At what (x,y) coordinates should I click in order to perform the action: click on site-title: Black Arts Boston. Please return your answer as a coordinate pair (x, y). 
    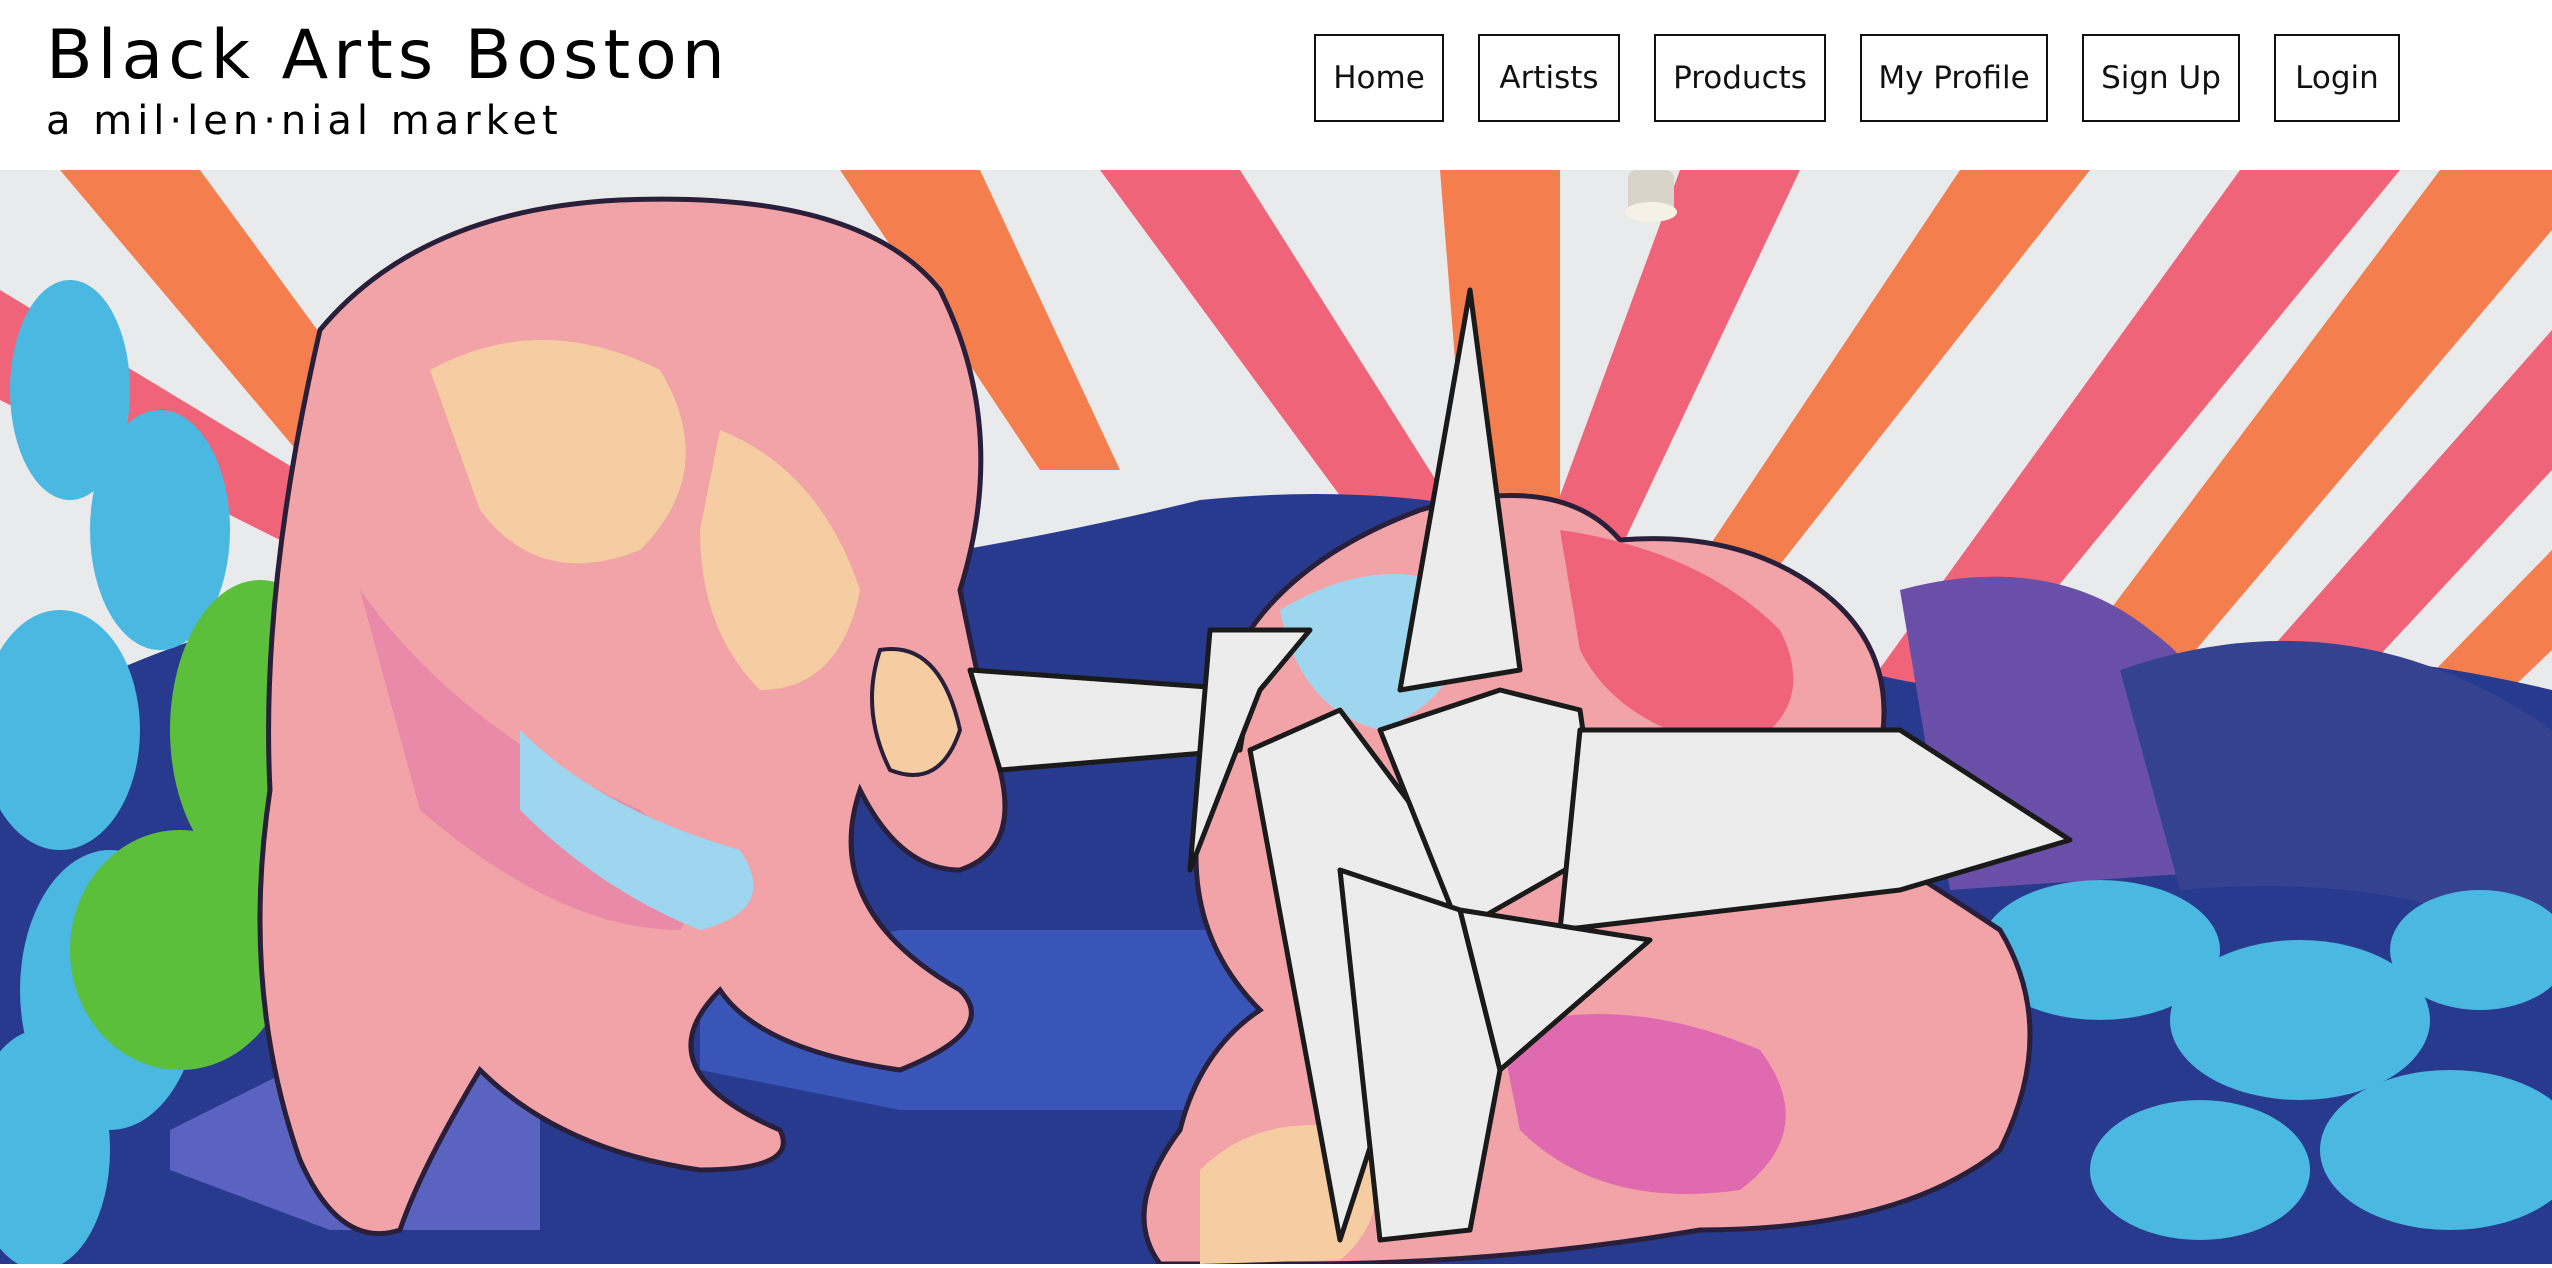
    Looking at the image, I should click on (388, 56).